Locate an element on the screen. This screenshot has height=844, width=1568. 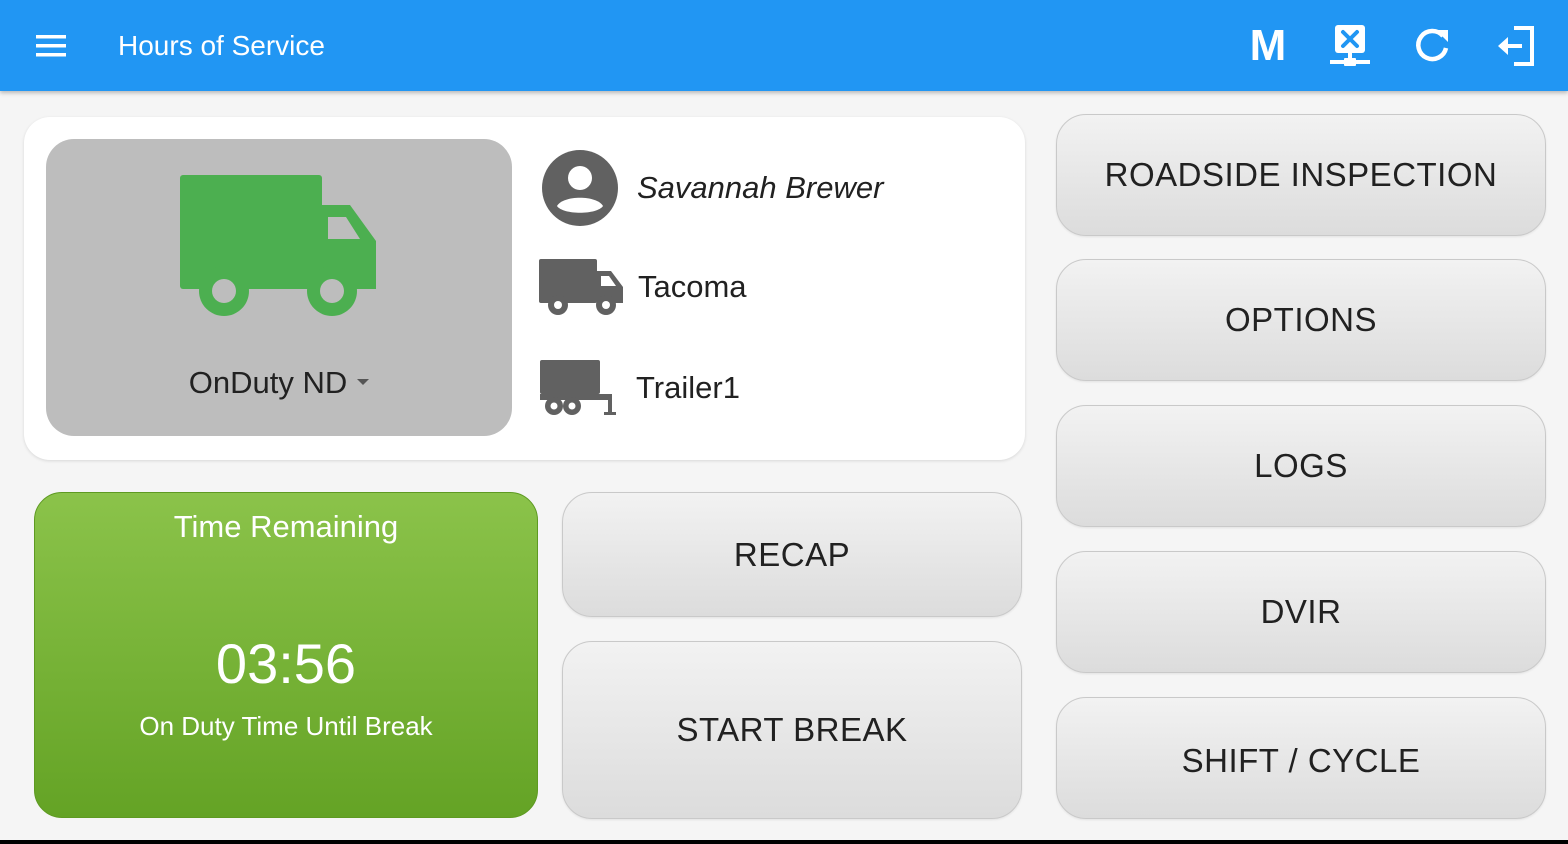
refresh-icon is located at coordinates (1432, 45).